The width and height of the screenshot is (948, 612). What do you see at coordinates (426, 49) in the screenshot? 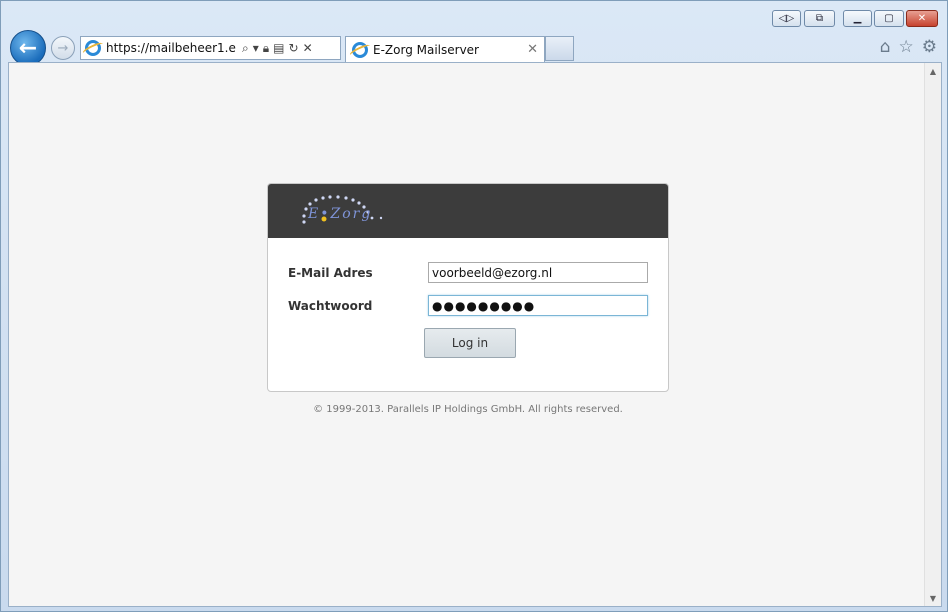
I see `tab-title: E-Zorg Mailserver` at bounding box center [426, 49].